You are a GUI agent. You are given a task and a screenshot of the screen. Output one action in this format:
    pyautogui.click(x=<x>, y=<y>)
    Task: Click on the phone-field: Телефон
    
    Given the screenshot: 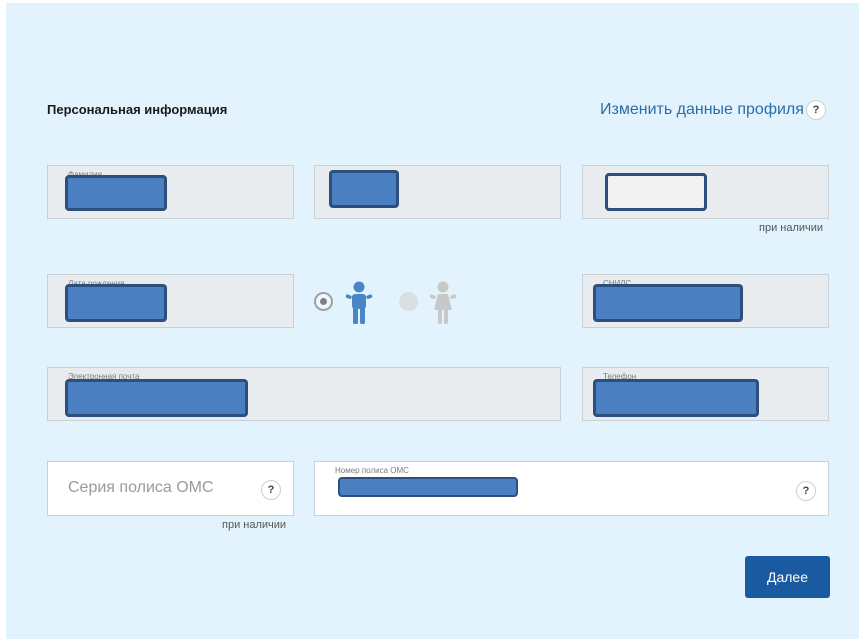 What is the action you would take?
    pyautogui.click(x=705, y=394)
    